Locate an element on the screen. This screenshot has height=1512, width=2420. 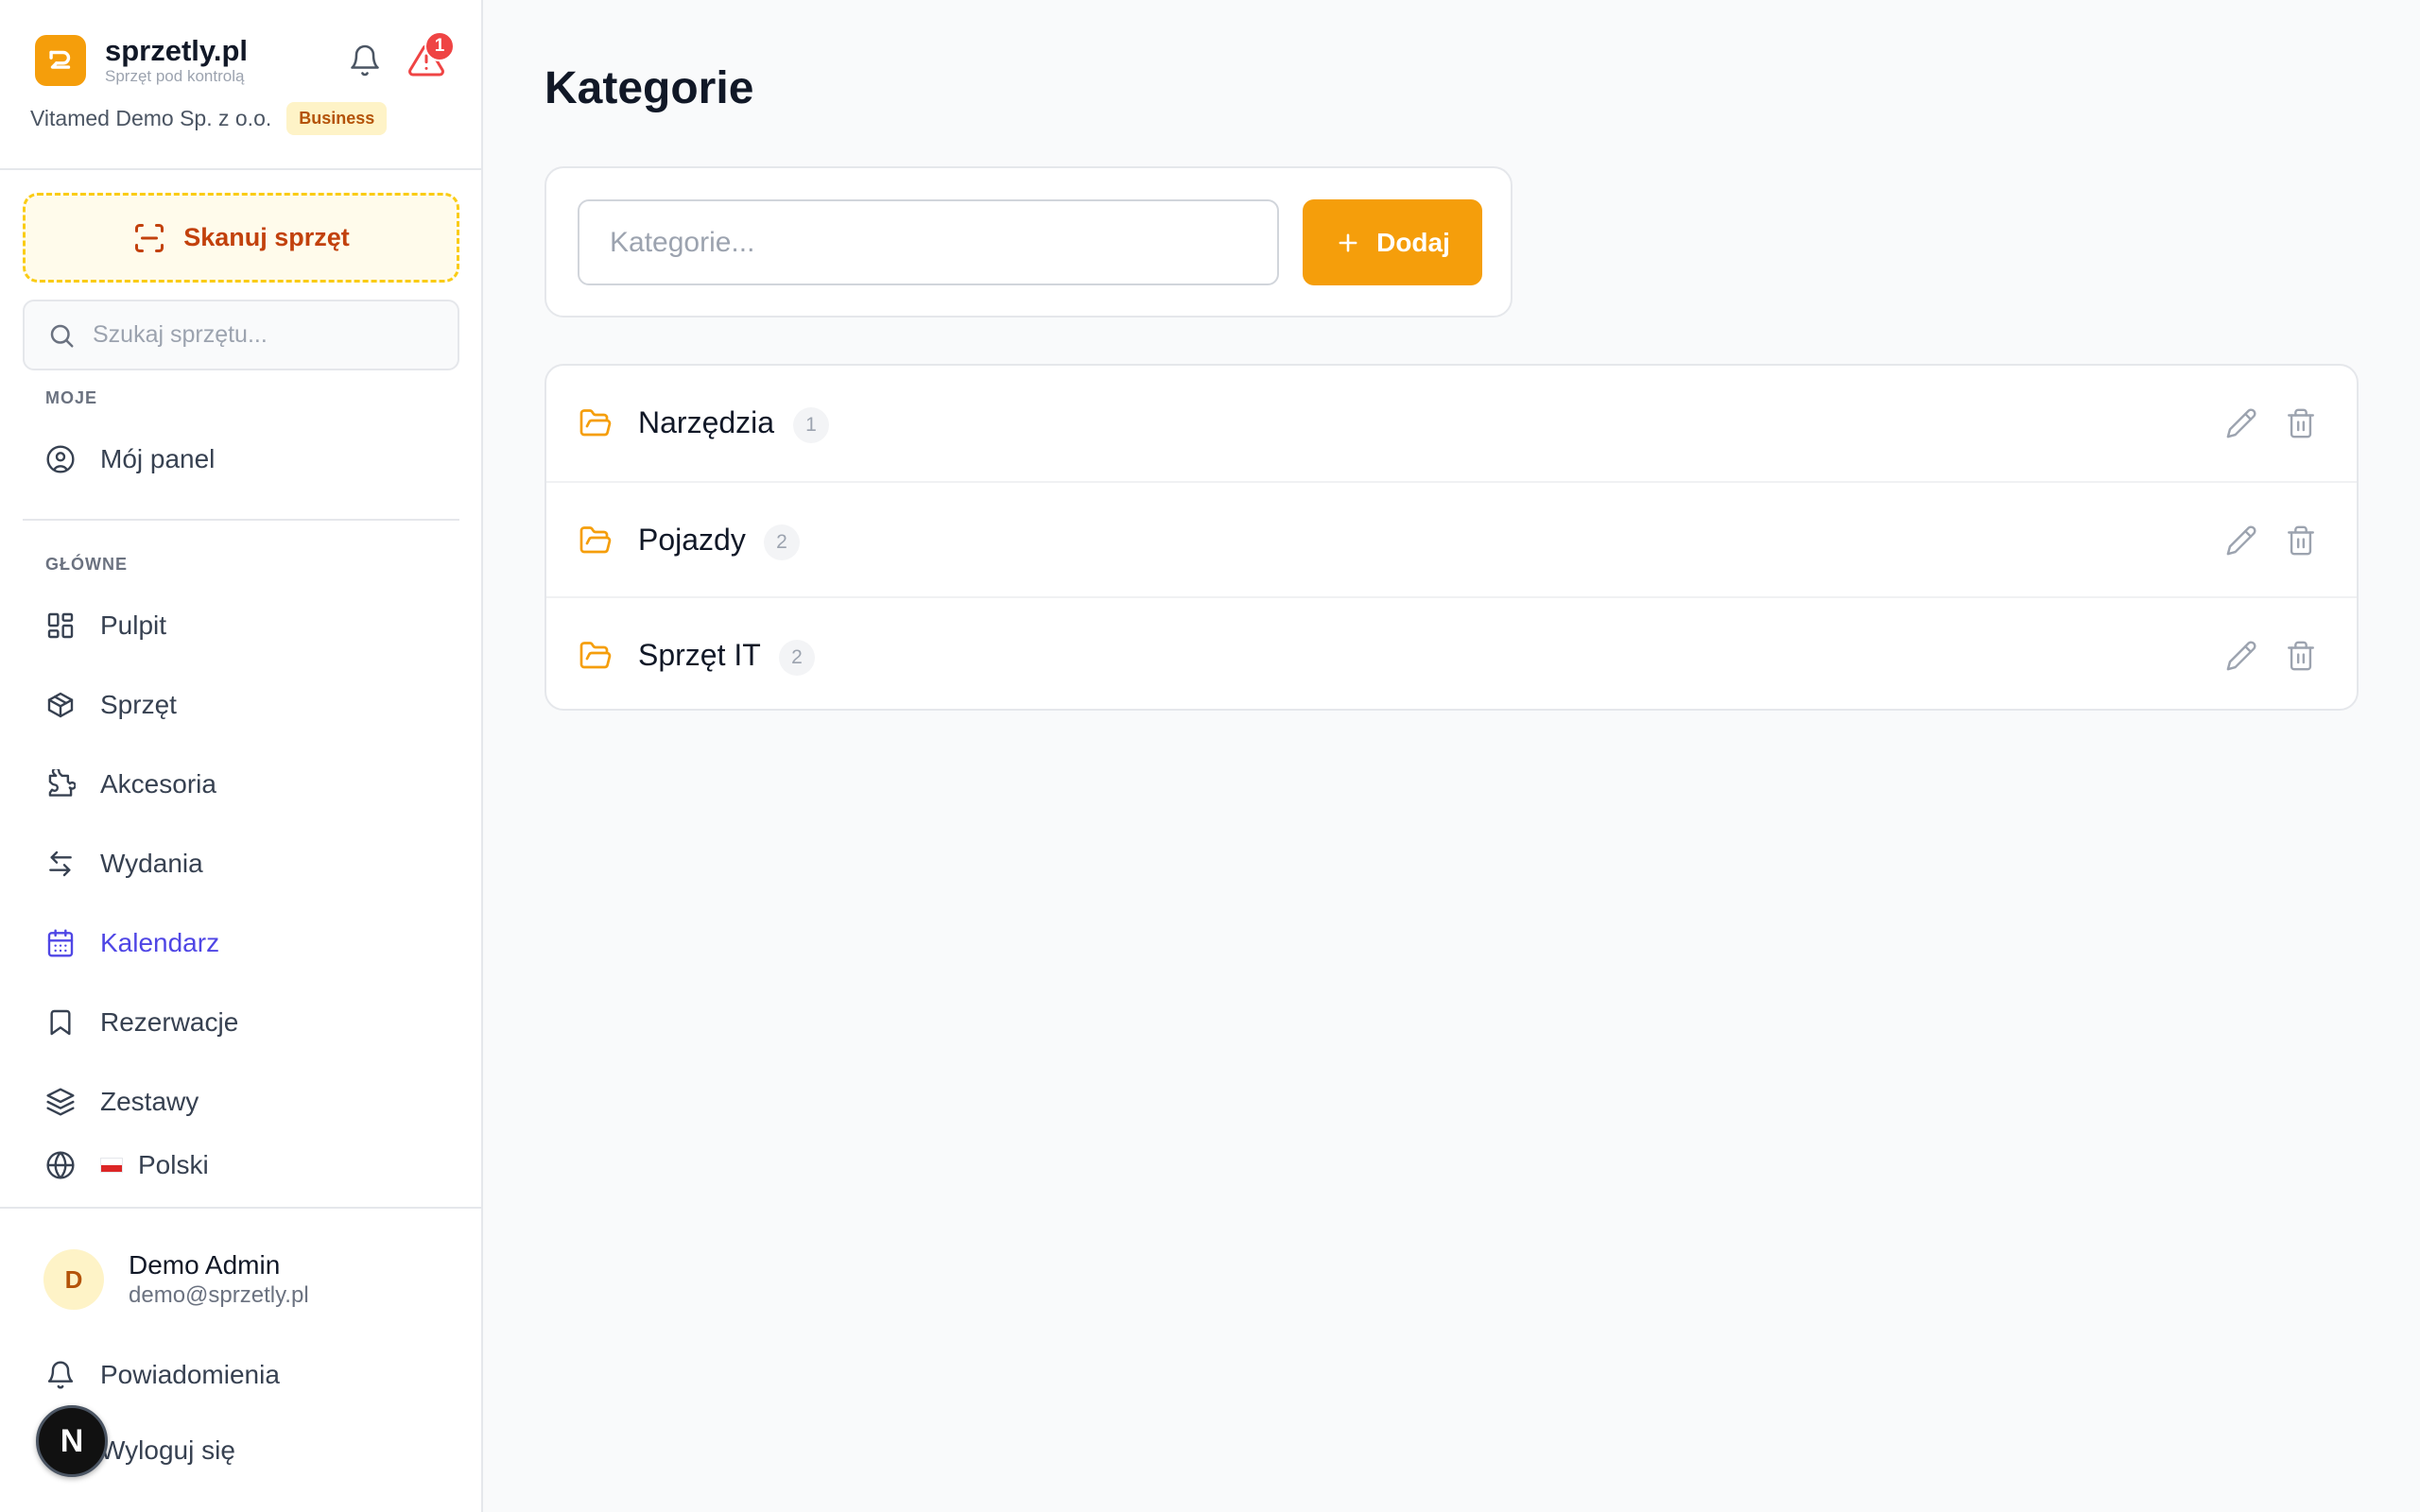
category-name-input is located at coordinates (928, 242).